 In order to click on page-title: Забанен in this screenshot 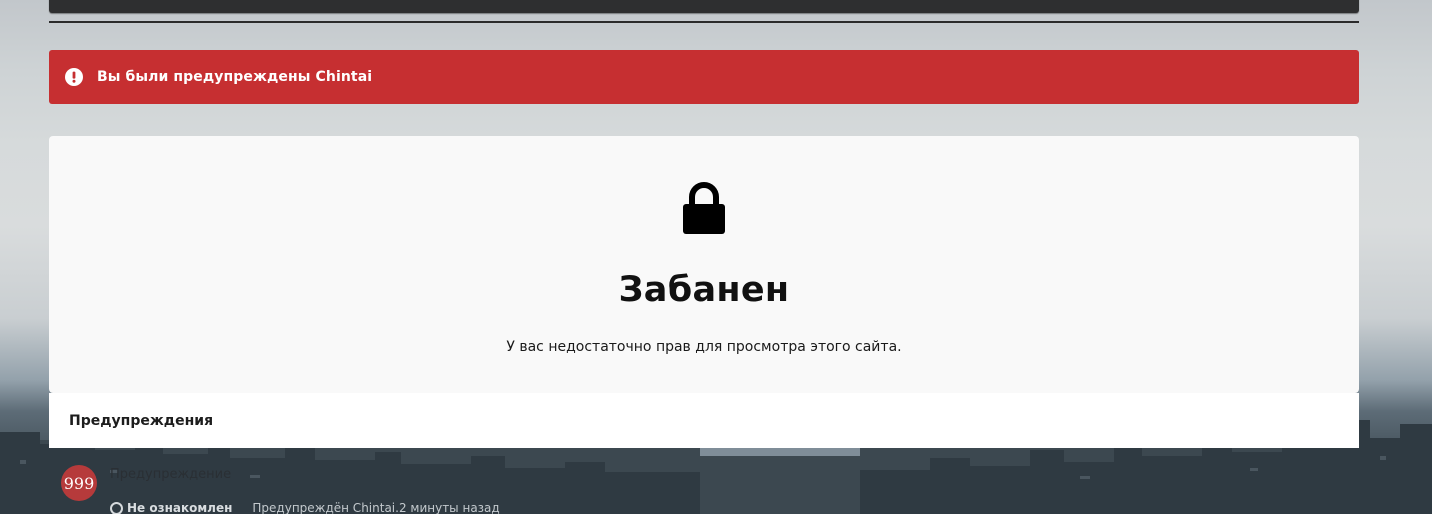, I will do `click(704, 290)`.